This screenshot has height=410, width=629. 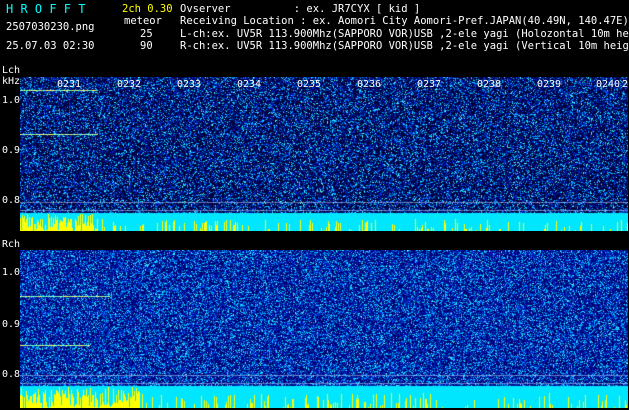 What do you see at coordinates (146, 46) in the screenshot?
I see `meteor-count-rch: 90` at bounding box center [146, 46].